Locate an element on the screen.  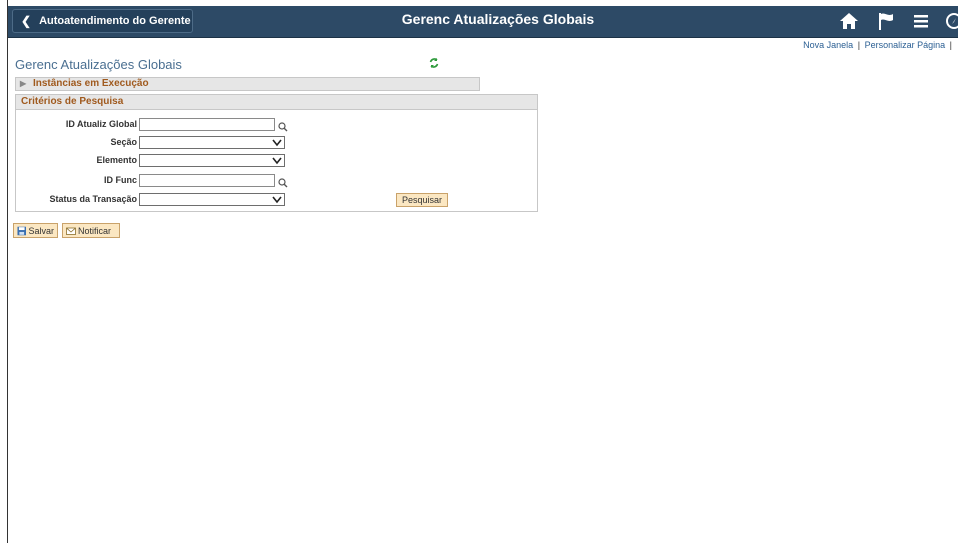
home-icon is located at coordinates (849, 21).